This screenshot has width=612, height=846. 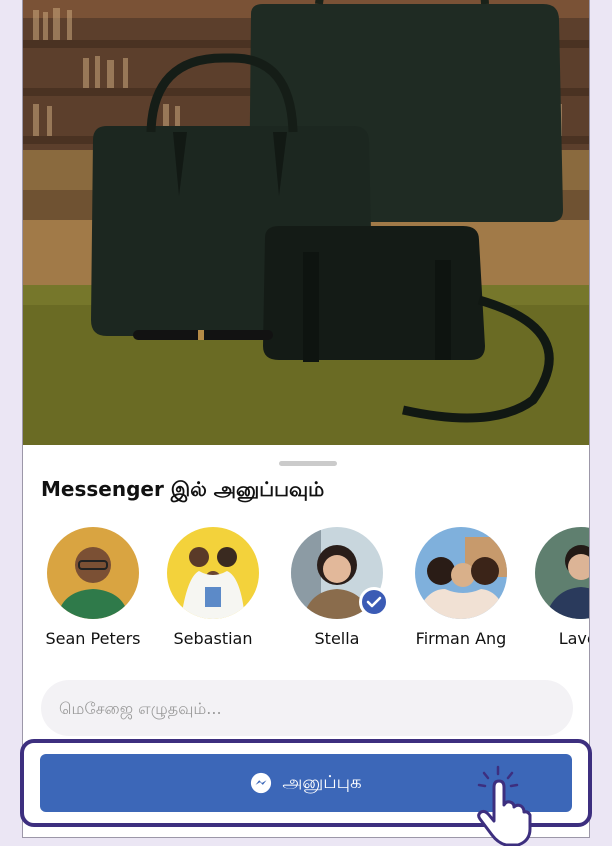 What do you see at coordinates (337, 592) in the screenshot?
I see `contact-stella: Stella` at bounding box center [337, 592].